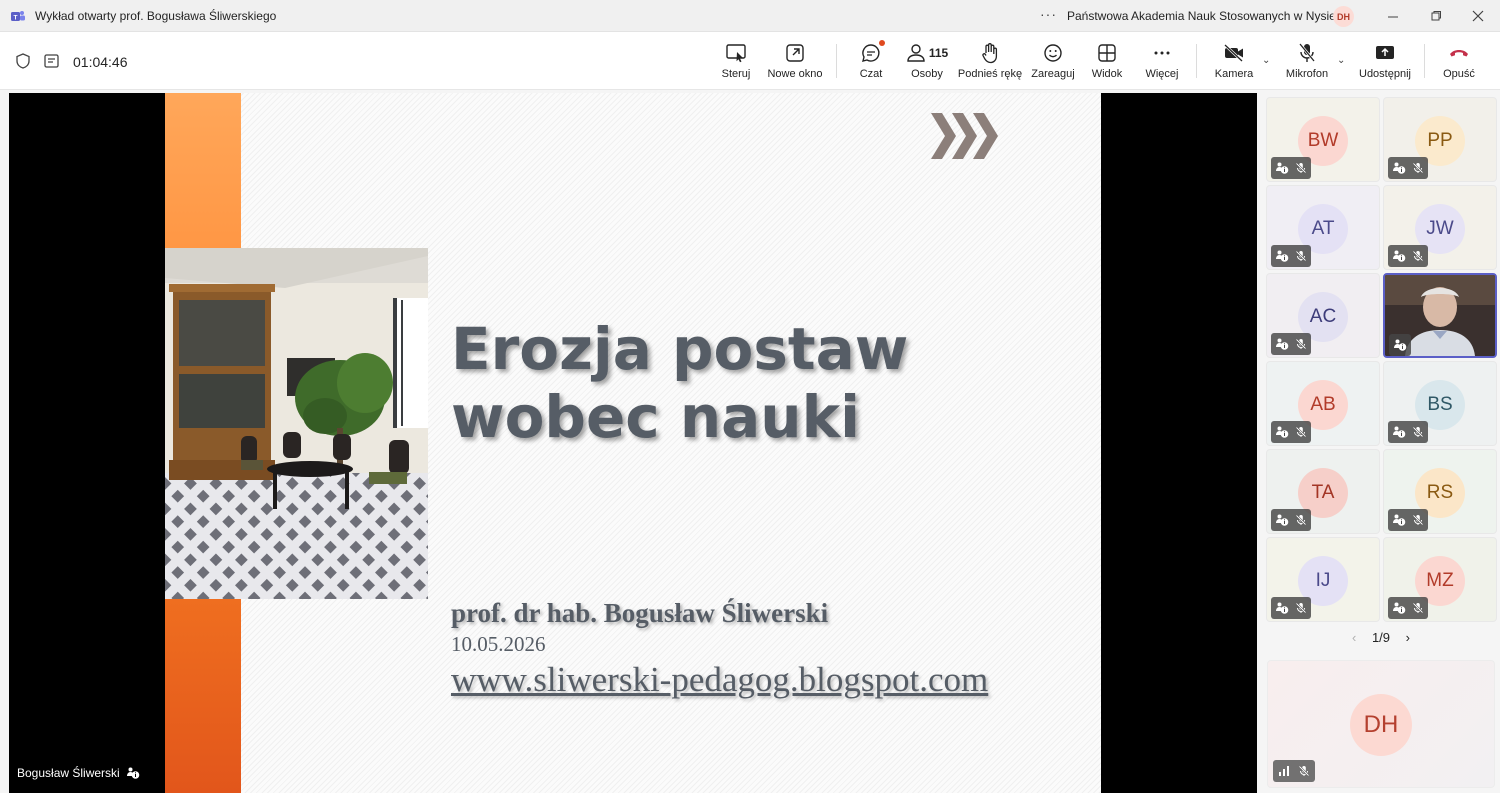  Describe the element at coordinates (1440, 491) in the screenshot. I see `participant-tile: RS` at that location.